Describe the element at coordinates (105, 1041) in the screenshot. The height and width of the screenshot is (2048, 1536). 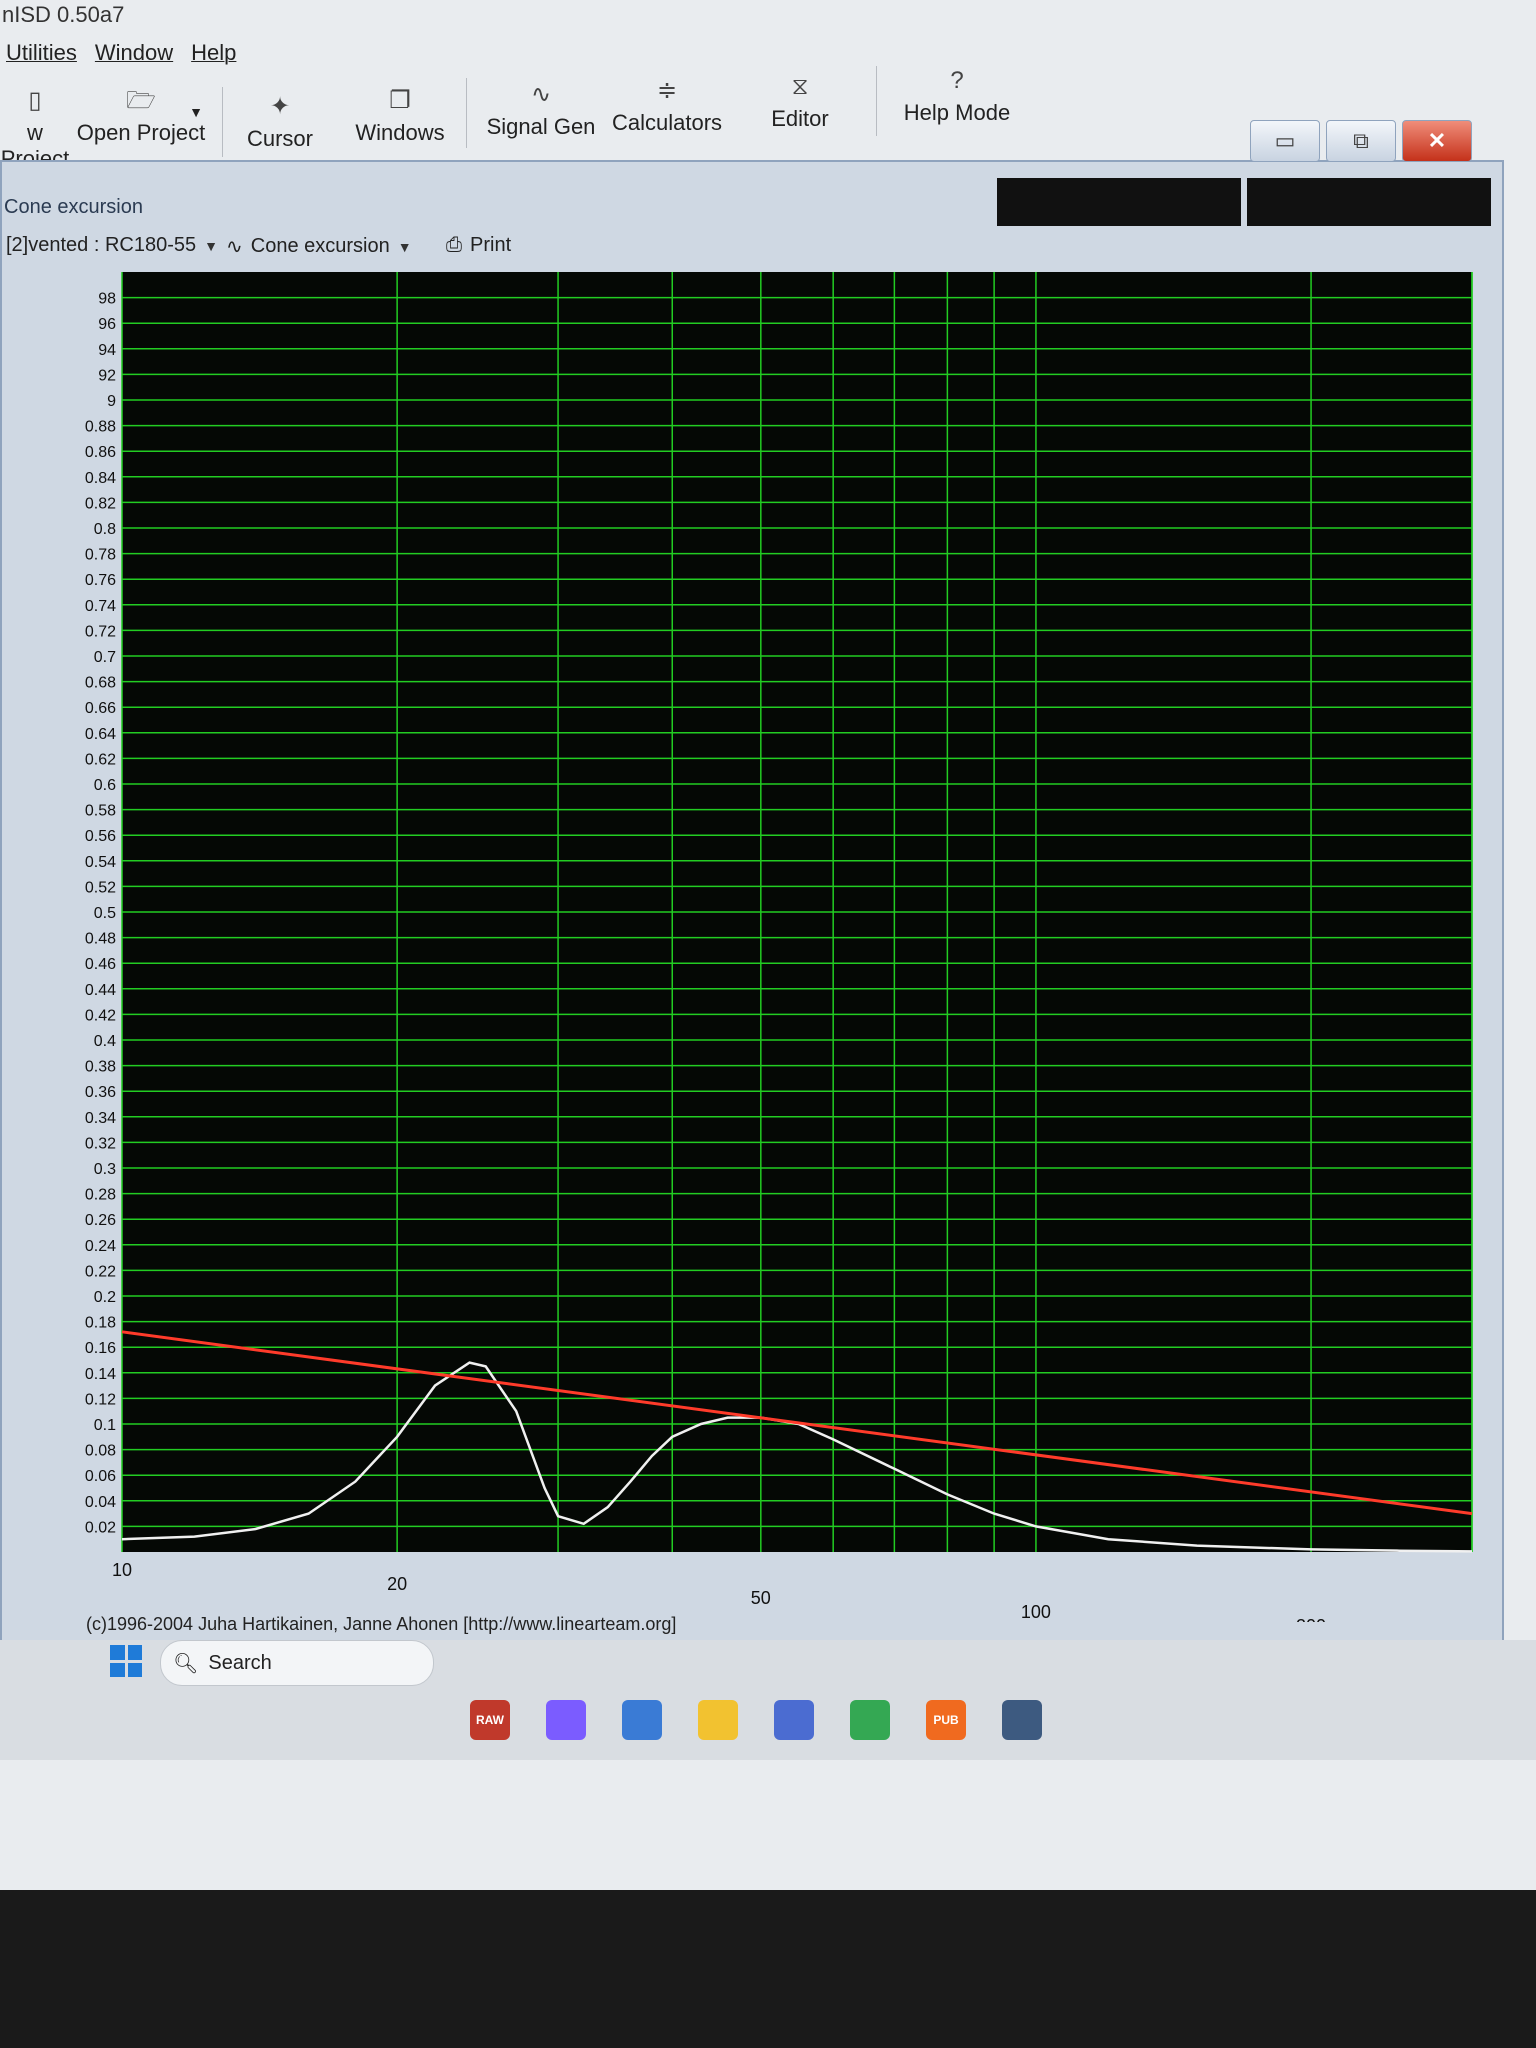
I see `y-tick-label: 0.4` at that location.